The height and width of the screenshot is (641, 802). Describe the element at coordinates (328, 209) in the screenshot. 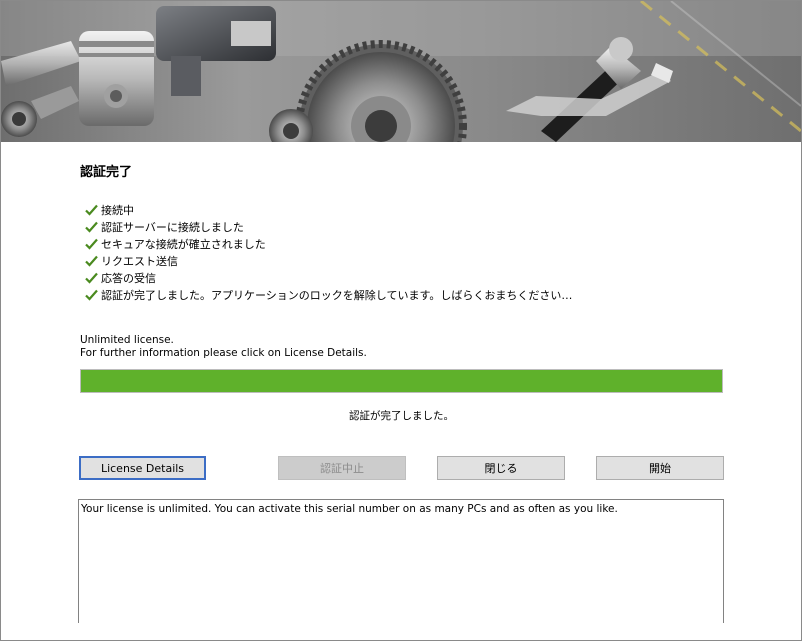

I see `step-item: 接続中` at that location.